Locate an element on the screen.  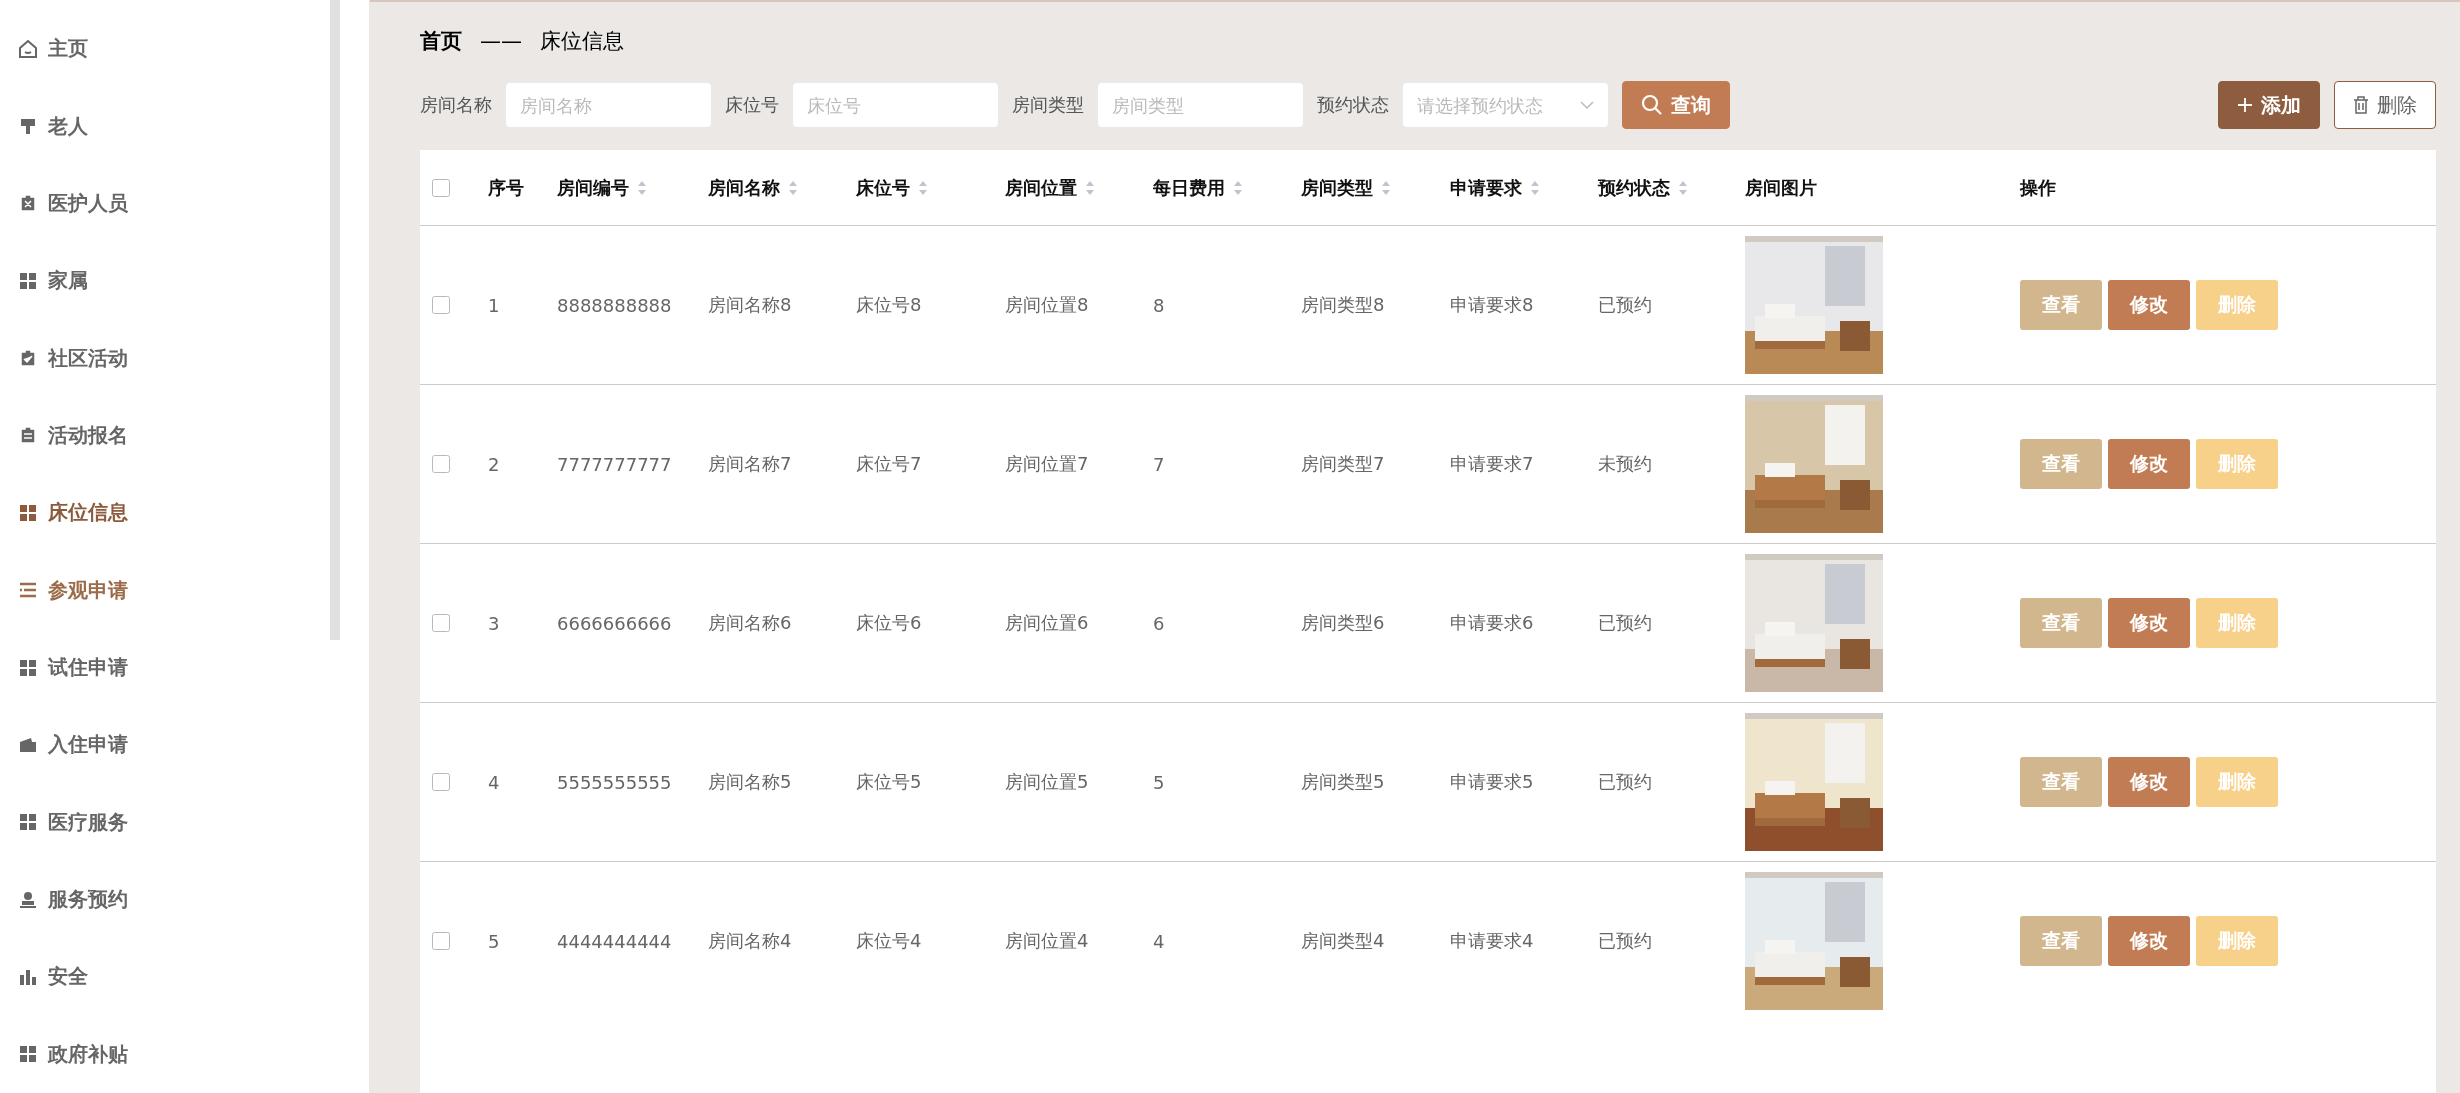
table-cell: 6666666666 is located at coordinates (614, 623).